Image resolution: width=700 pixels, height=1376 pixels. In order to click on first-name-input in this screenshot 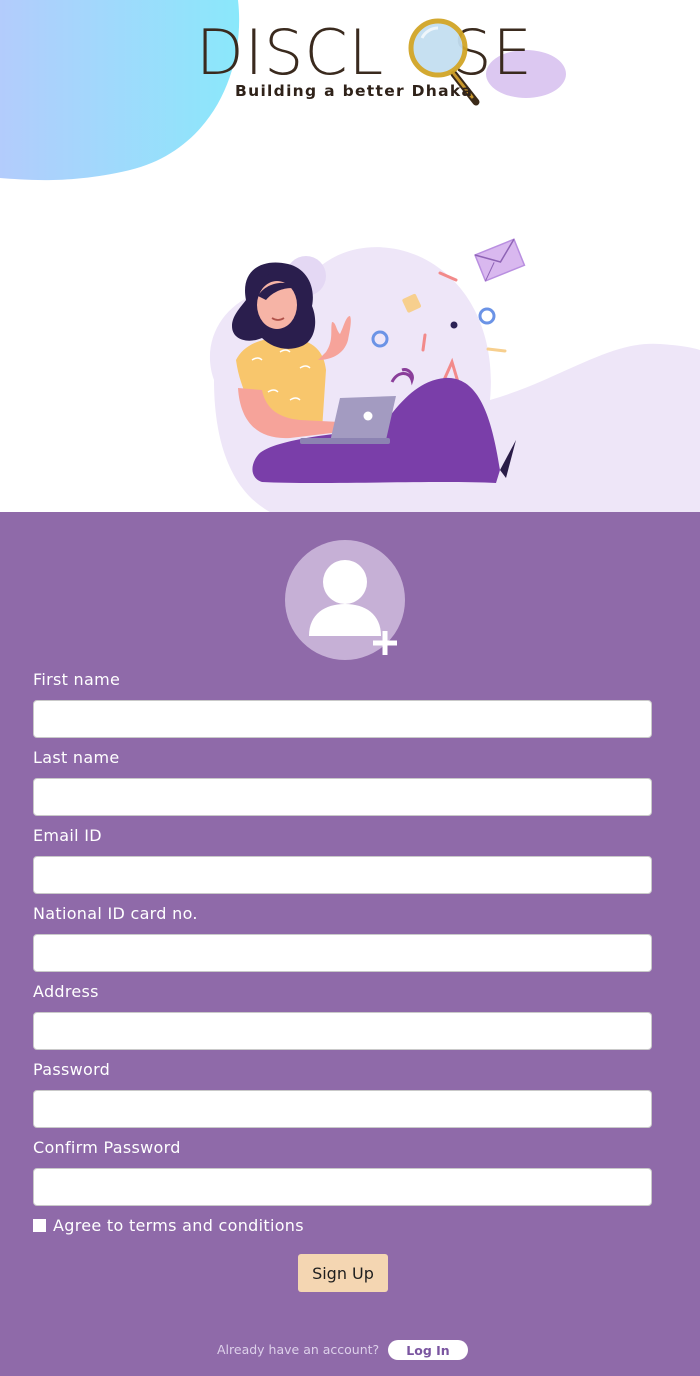, I will do `click(342, 719)`.